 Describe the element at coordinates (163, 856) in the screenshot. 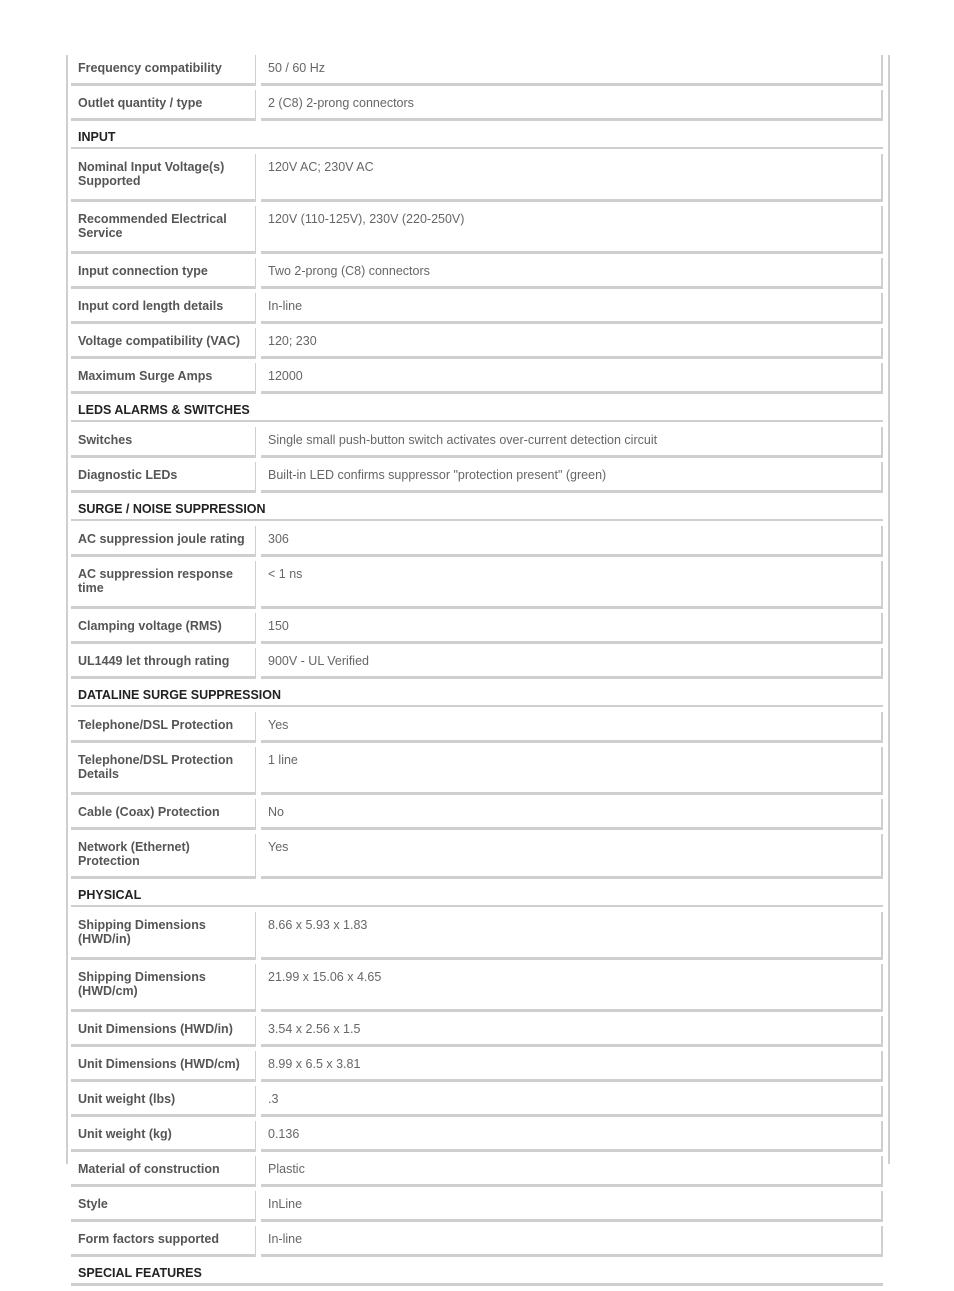

I see `spec-label: Network (Ethernet) Protection` at that location.